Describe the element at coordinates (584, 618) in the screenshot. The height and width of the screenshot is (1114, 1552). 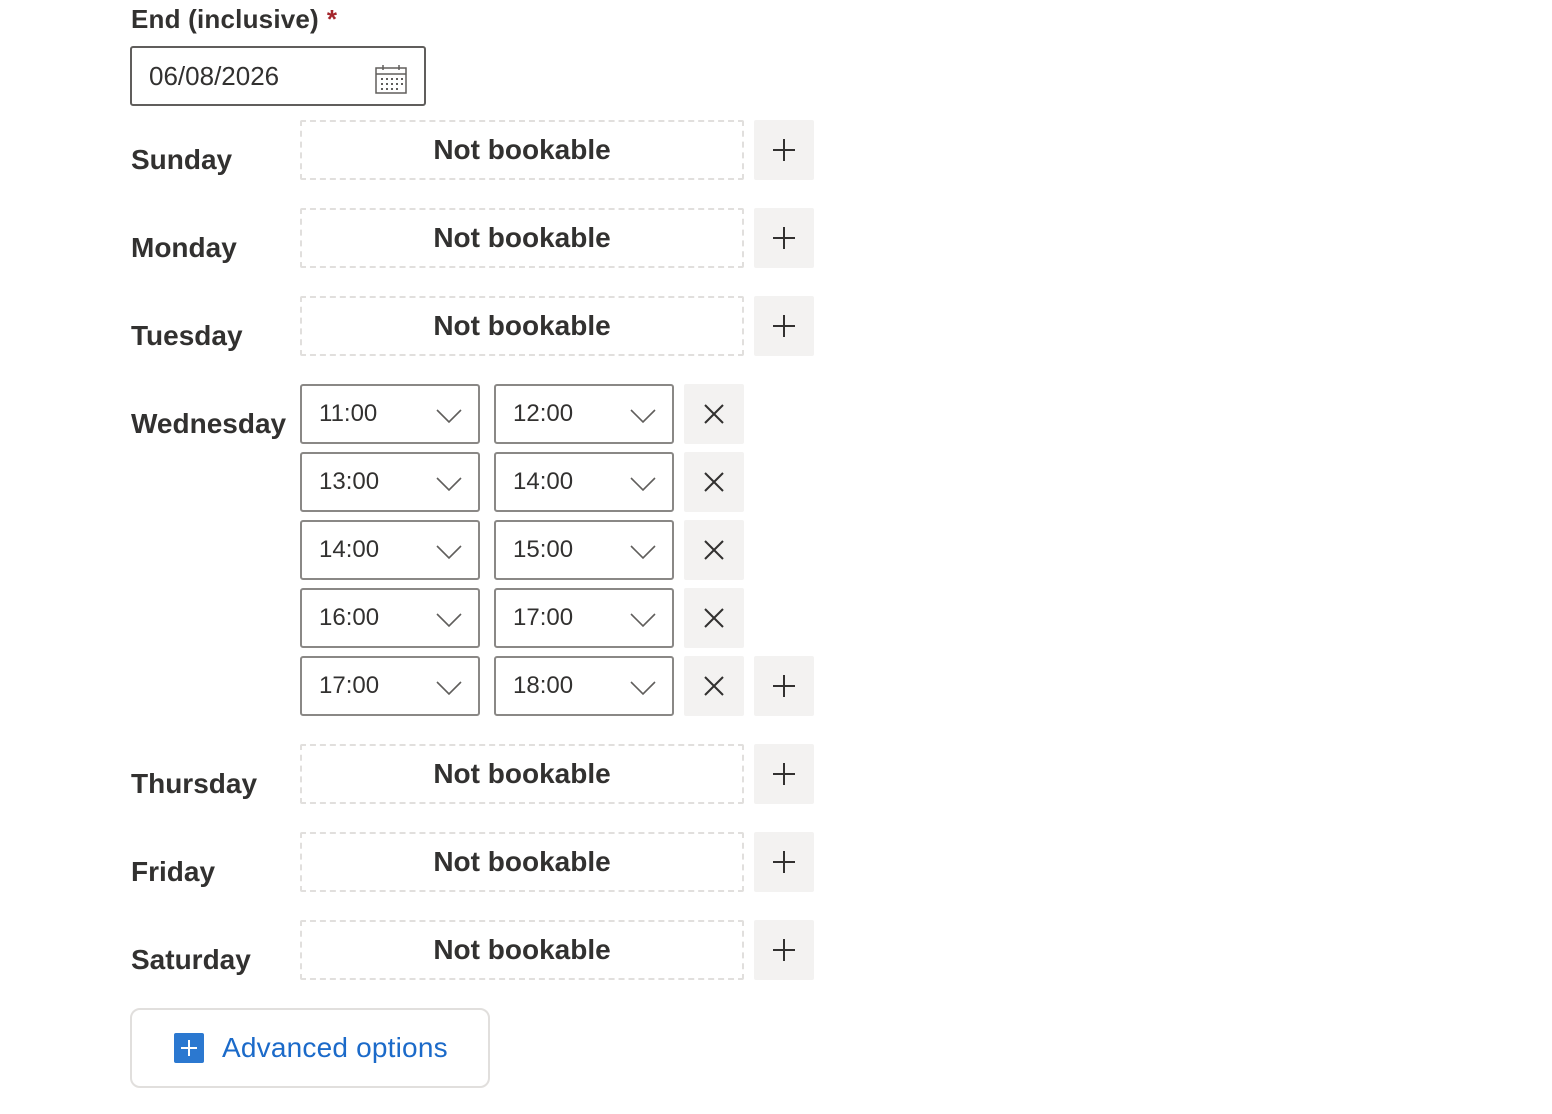
I see `slot-end-select: 17:00` at that location.